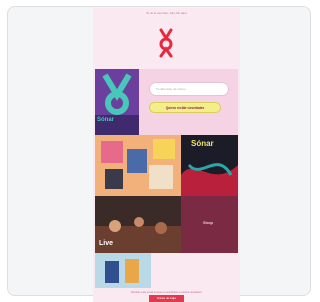 This screenshot has width=320, height=302. I want to click on unsubscribe-button: Darse de baja, so click(166, 298).